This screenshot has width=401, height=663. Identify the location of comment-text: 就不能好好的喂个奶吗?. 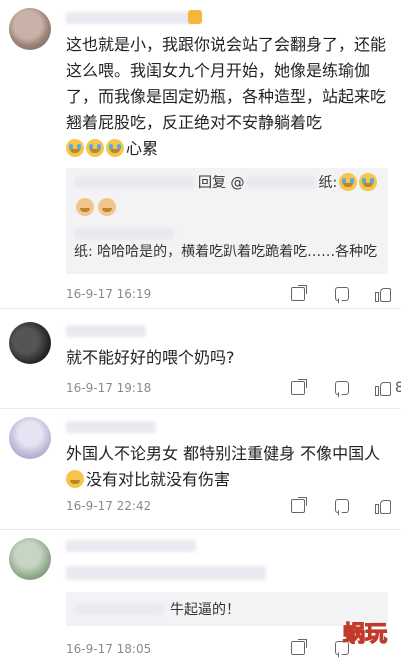
(150, 357).